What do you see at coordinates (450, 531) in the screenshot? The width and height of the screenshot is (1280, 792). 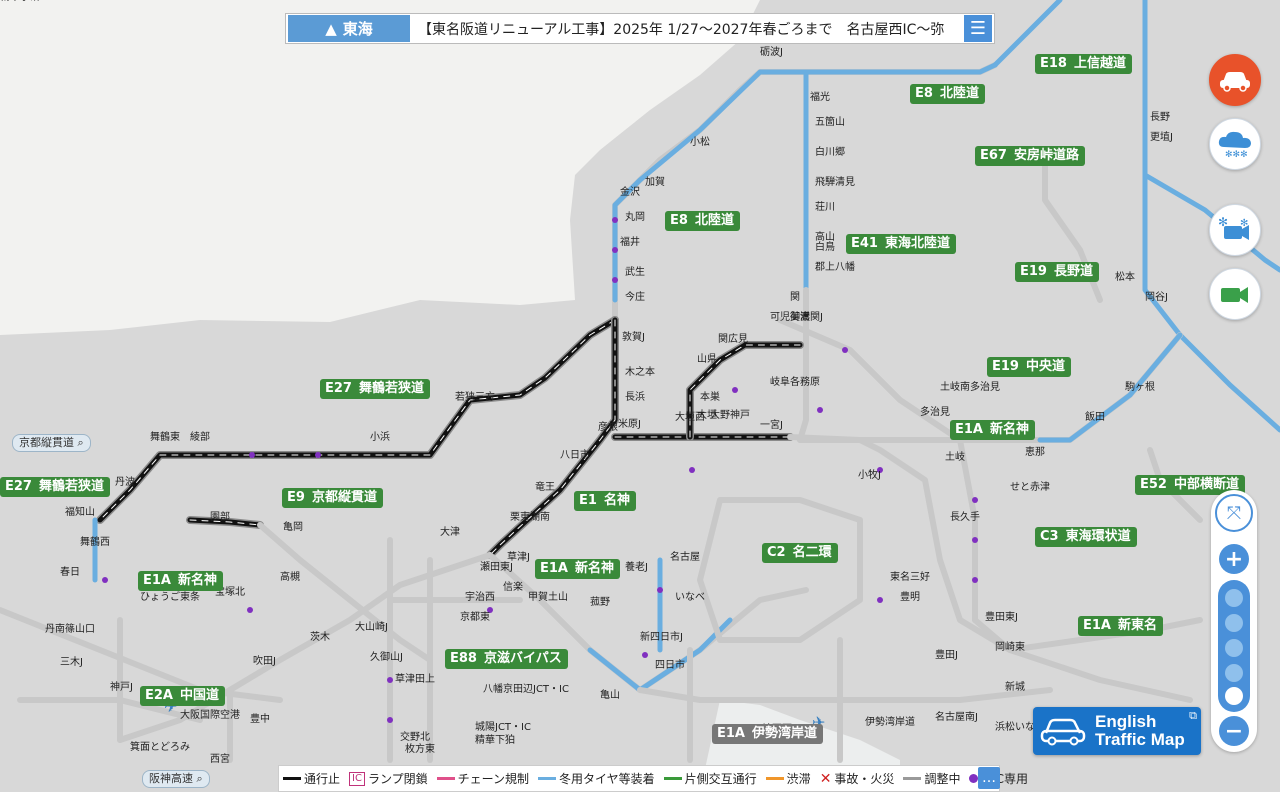 I see `place-label: 大津` at bounding box center [450, 531].